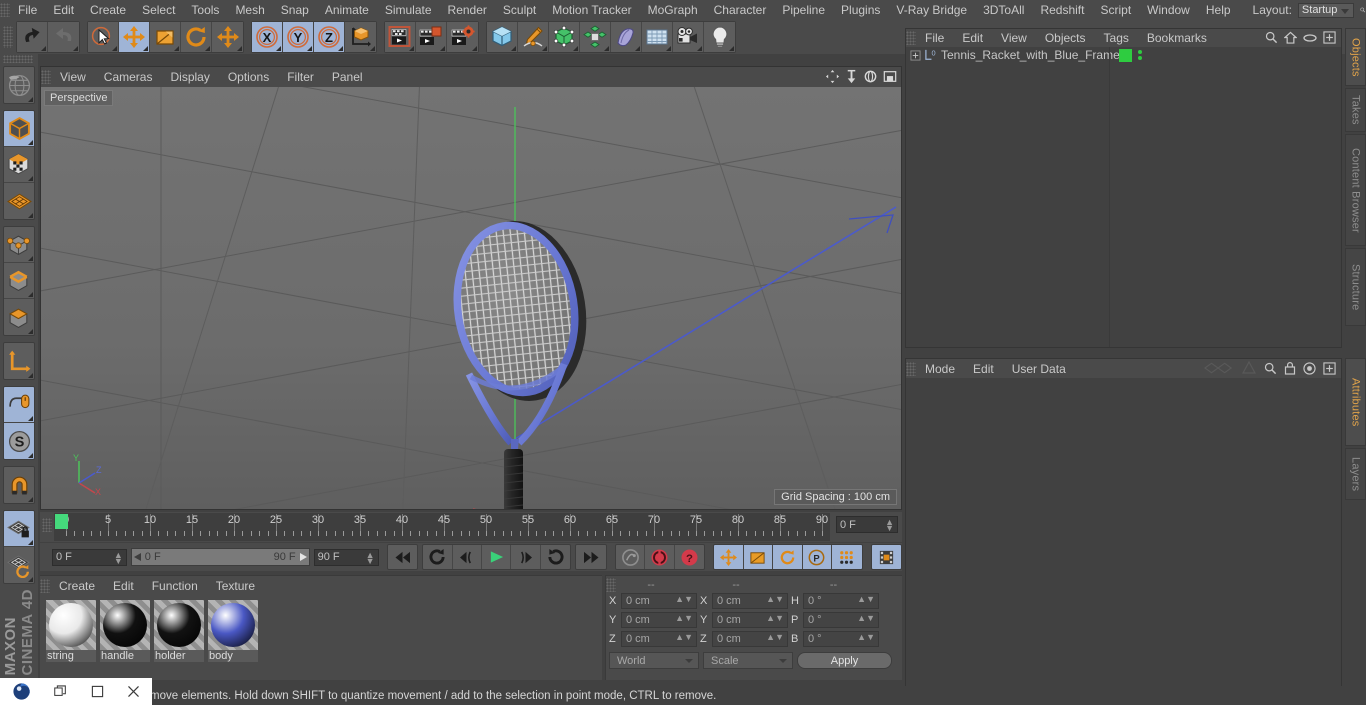 The height and width of the screenshot is (705, 1366). What do you see at coordinates (347, 77) in the screenshot?
I see `viewport-menu-panel: Panel` at bounding box center [347, 77].